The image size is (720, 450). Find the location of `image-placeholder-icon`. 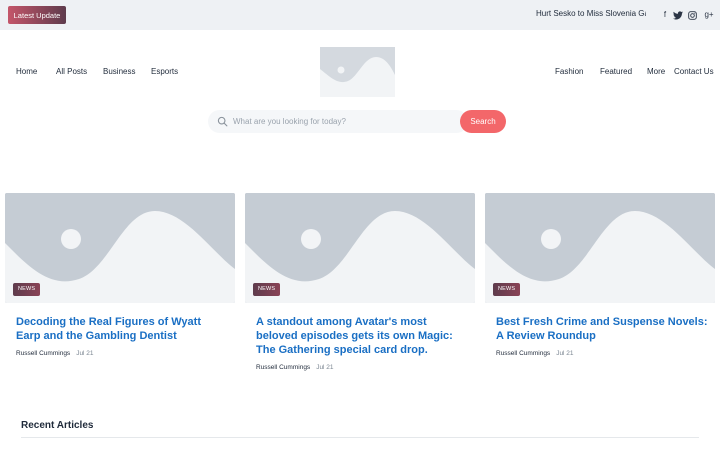

image-placeholder-icon is located at coordinates (357, 72).